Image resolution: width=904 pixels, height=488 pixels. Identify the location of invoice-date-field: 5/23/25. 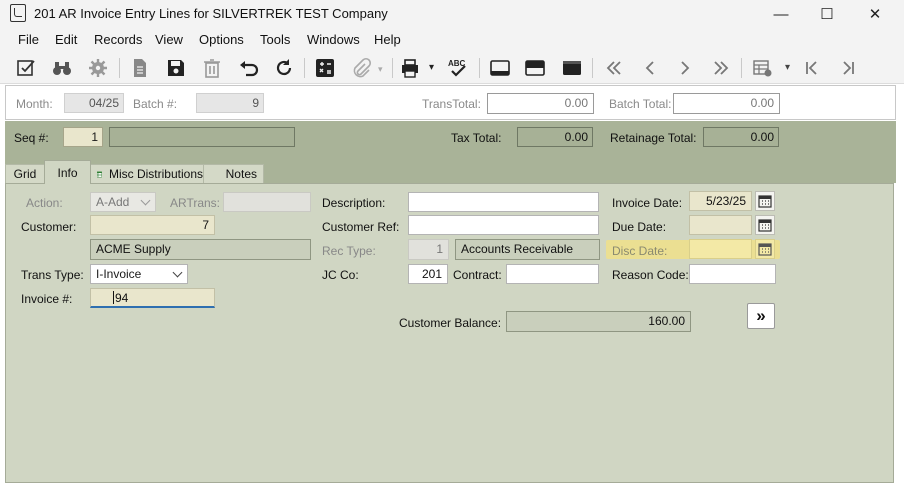
(720, 201).